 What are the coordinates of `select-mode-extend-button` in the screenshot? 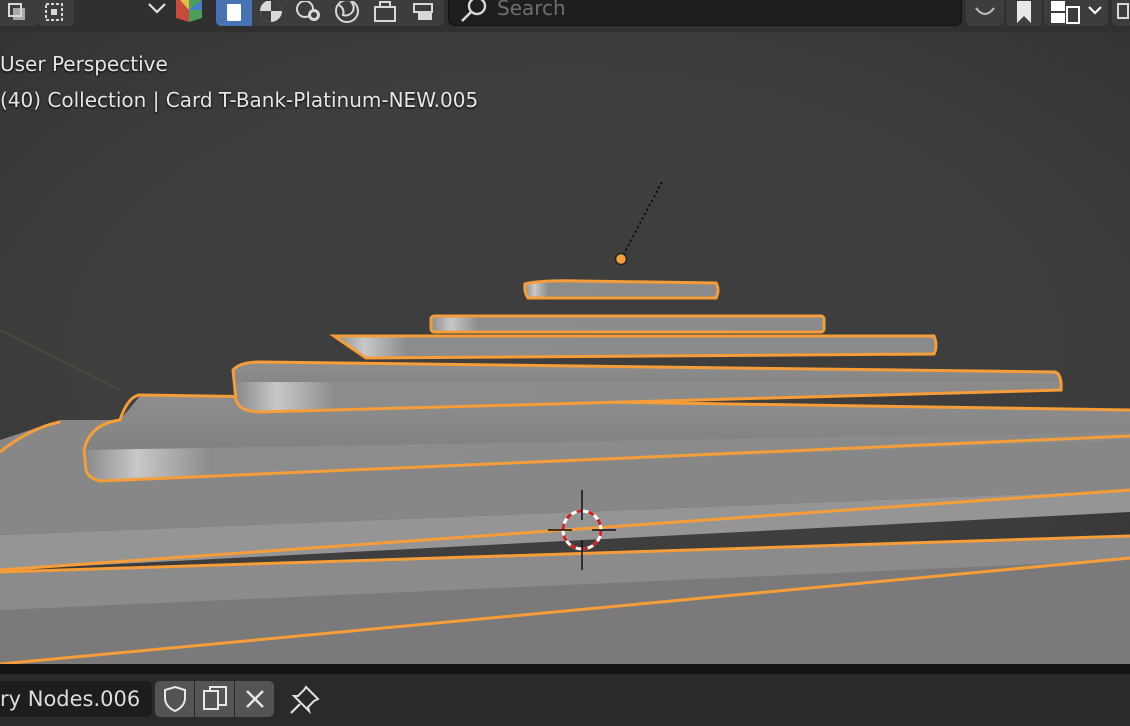 It's located at (56, 13).